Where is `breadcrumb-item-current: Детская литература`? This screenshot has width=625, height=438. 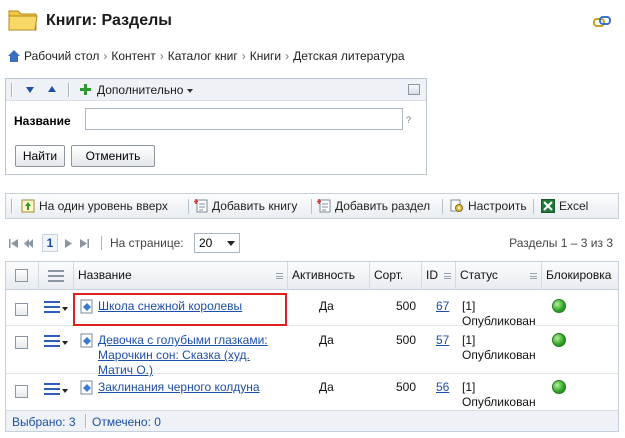 breadcrumb-item-current: Детская литература is located at coordinates (348, 56).